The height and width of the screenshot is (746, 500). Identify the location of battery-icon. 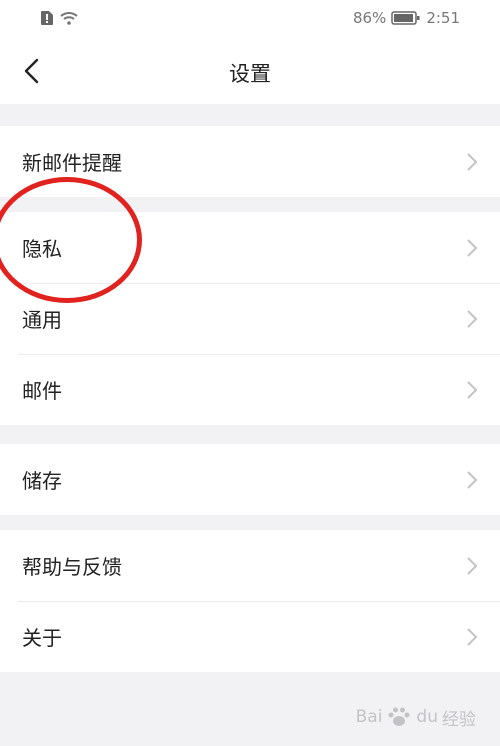
(405, 18).